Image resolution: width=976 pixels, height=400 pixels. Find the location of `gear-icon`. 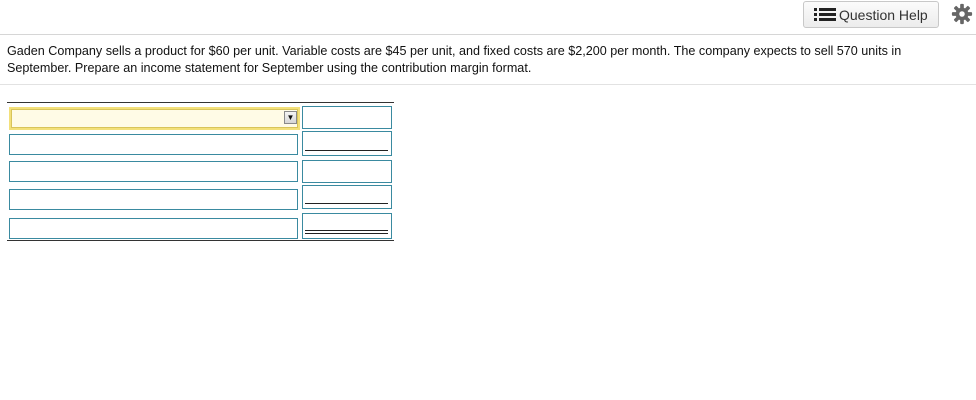

gear-icon is located at coordinates (962, 14).